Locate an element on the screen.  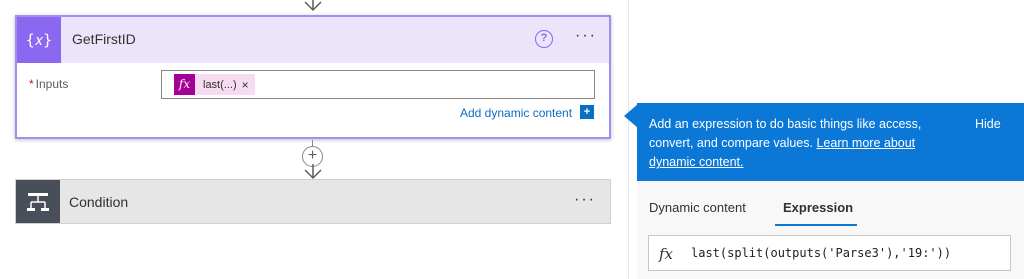
condition-glyph-icon is located at coordinates (38, 202).